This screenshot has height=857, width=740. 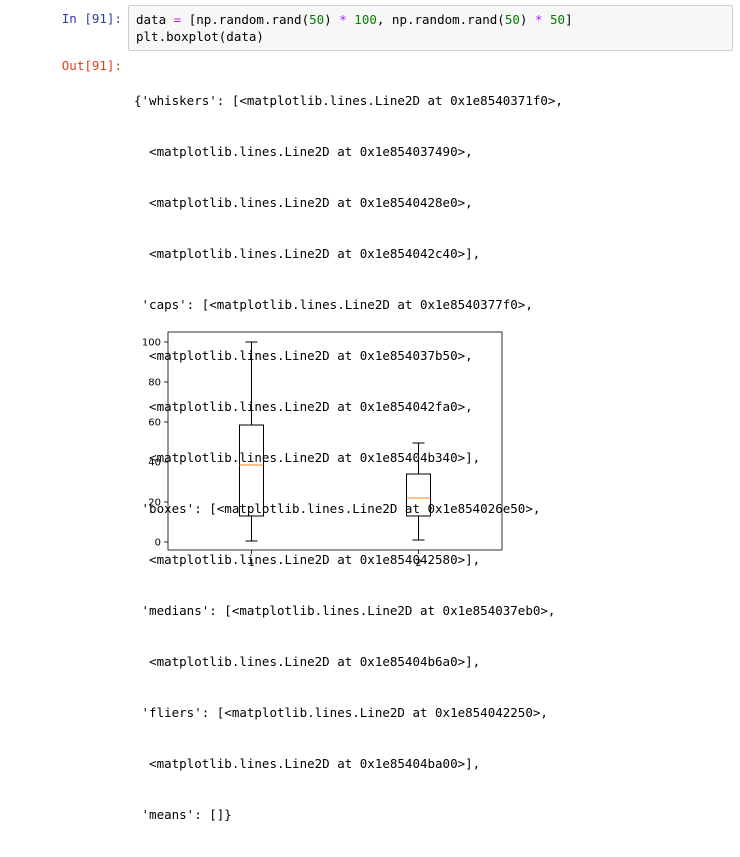 I want to click on y-tick-label: 40, so click(x=154, y=463).